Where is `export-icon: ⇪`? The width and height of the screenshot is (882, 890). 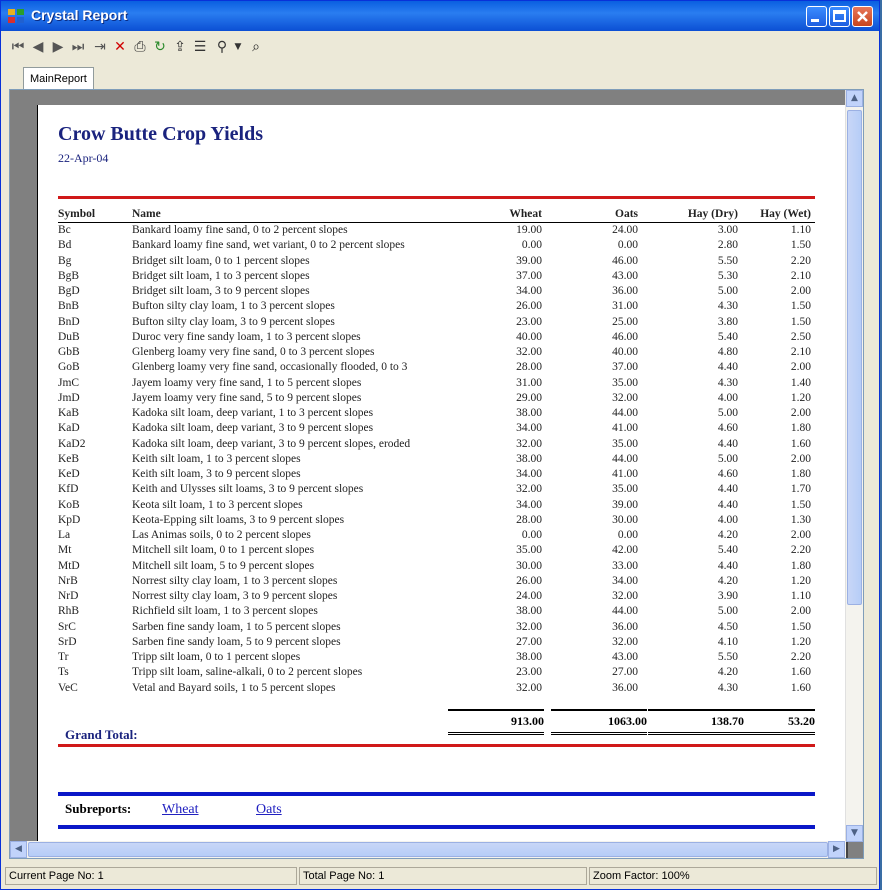
export-icon: ⇪ is located at coordinates (180, 47).